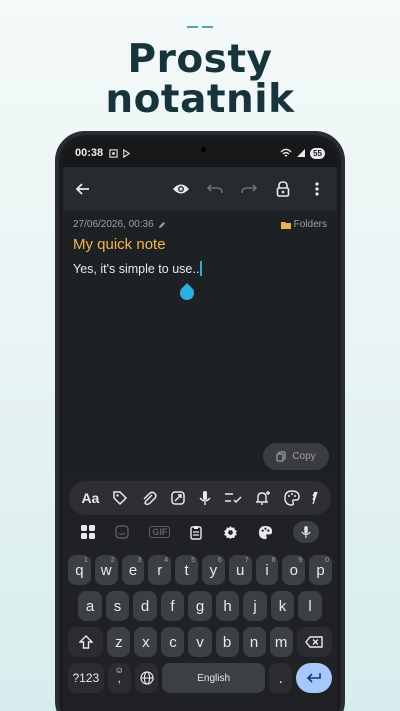  What do you see at coordinates (281, 456) in the screenshot?
I see `copy-icon` at bounding box center [281, 456].